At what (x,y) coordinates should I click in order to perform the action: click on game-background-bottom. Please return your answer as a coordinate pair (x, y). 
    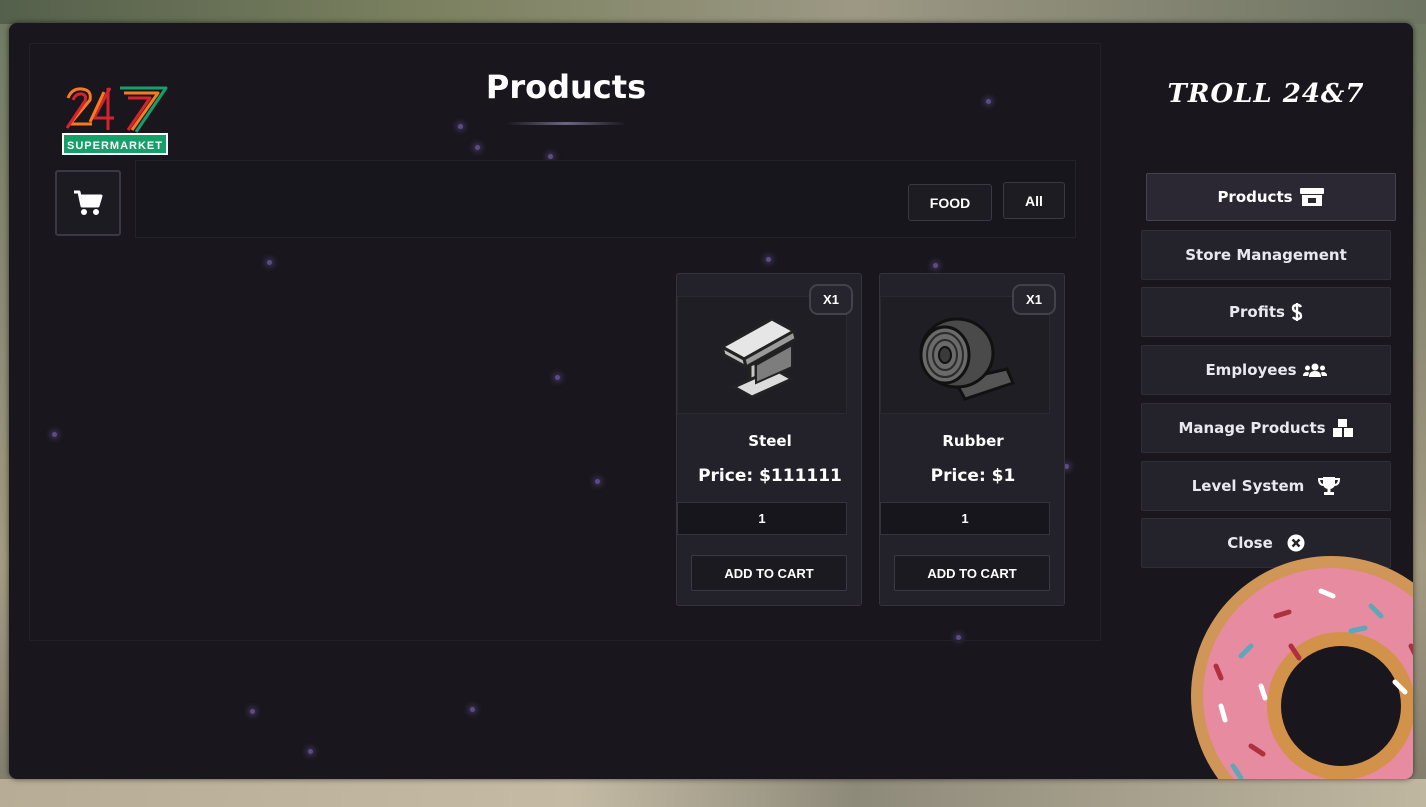
    Looking at the image, I should click on (713, 793).